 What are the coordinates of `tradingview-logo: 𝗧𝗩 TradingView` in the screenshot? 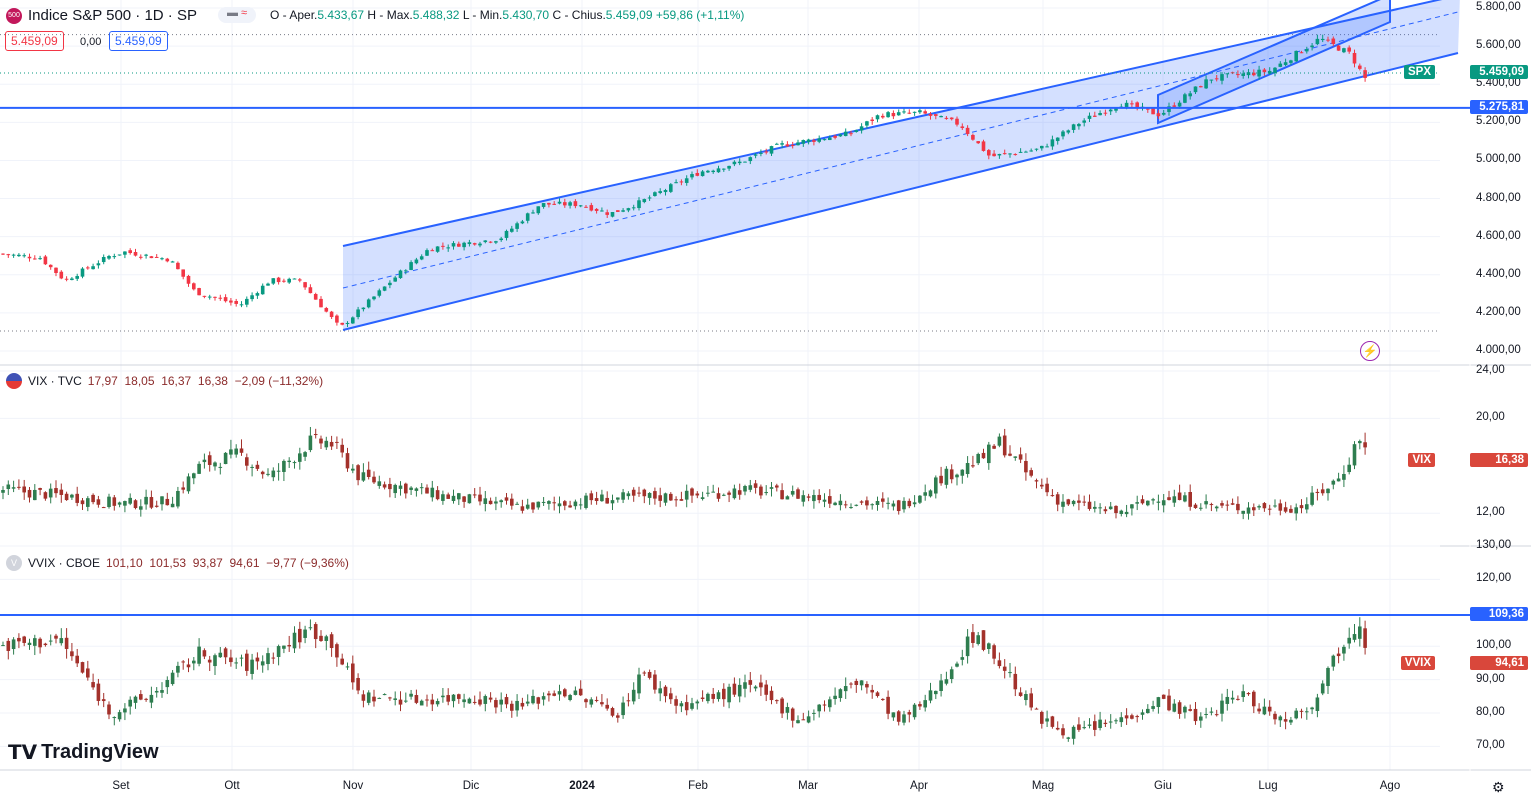 It's located at (83, 752).